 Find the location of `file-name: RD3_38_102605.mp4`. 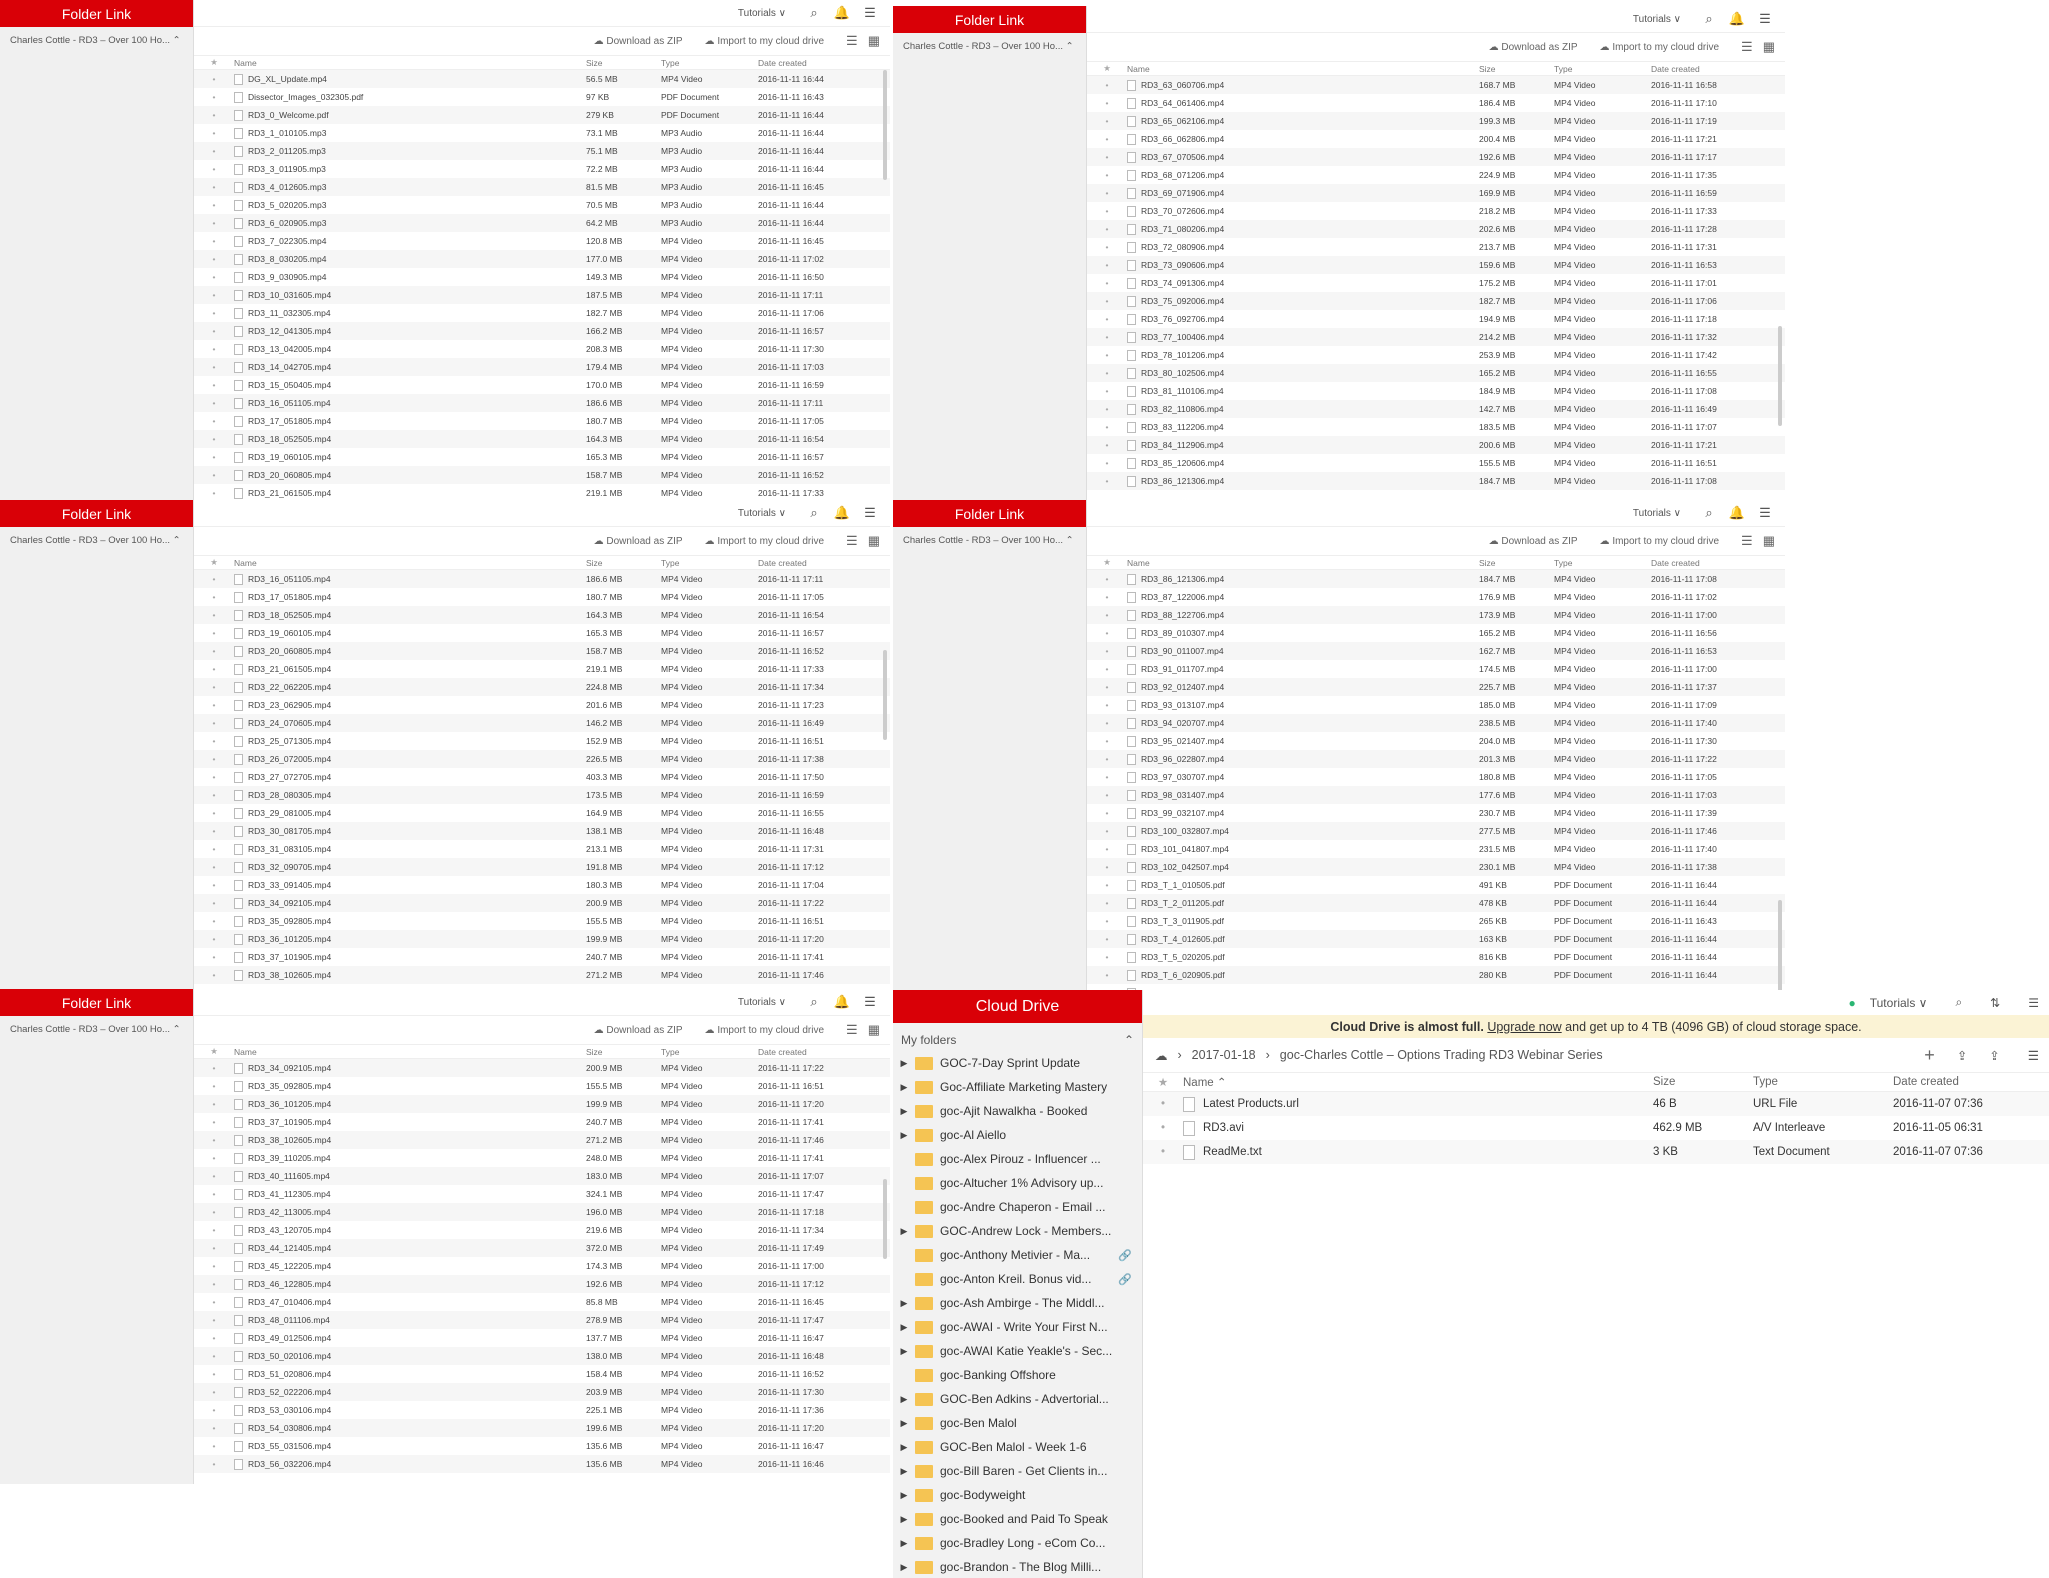

file-name: RD3_38_102605.mp4 is located at coordinates (289, 975).